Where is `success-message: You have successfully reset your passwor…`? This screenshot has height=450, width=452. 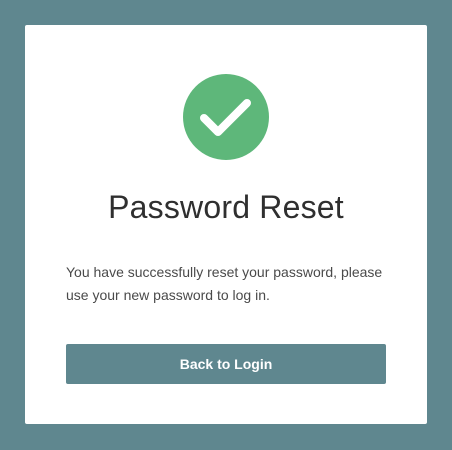 success-message: You have successfully reset your passwor… is located at coordinates (224, 283).